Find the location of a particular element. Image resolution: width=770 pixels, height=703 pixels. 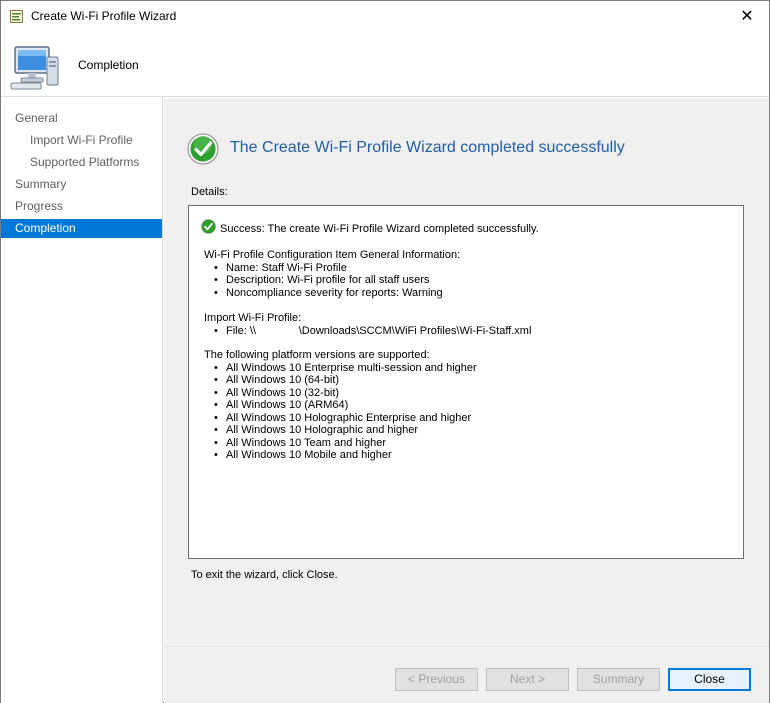

nav-item-summary: Summary is located at coordinates (81, 184).